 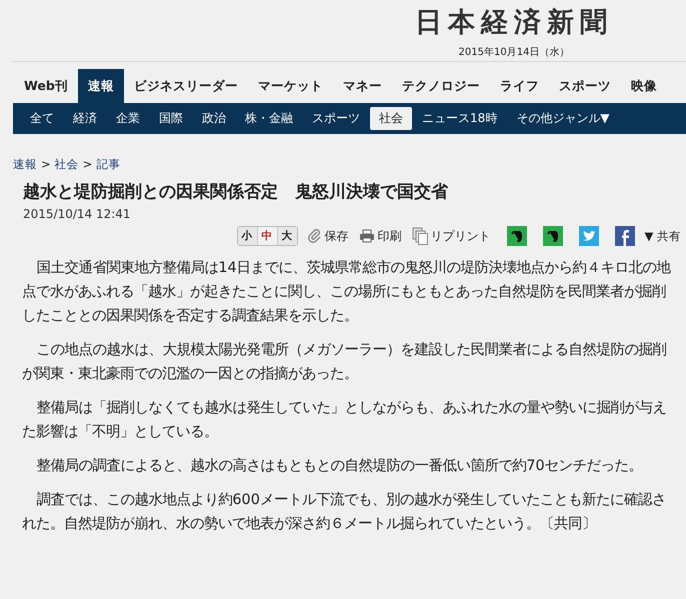 What do you see at coordinates (451, 236) in the screenshot?
I see `tool-link: リプリント` at bounding box center [451, 236].